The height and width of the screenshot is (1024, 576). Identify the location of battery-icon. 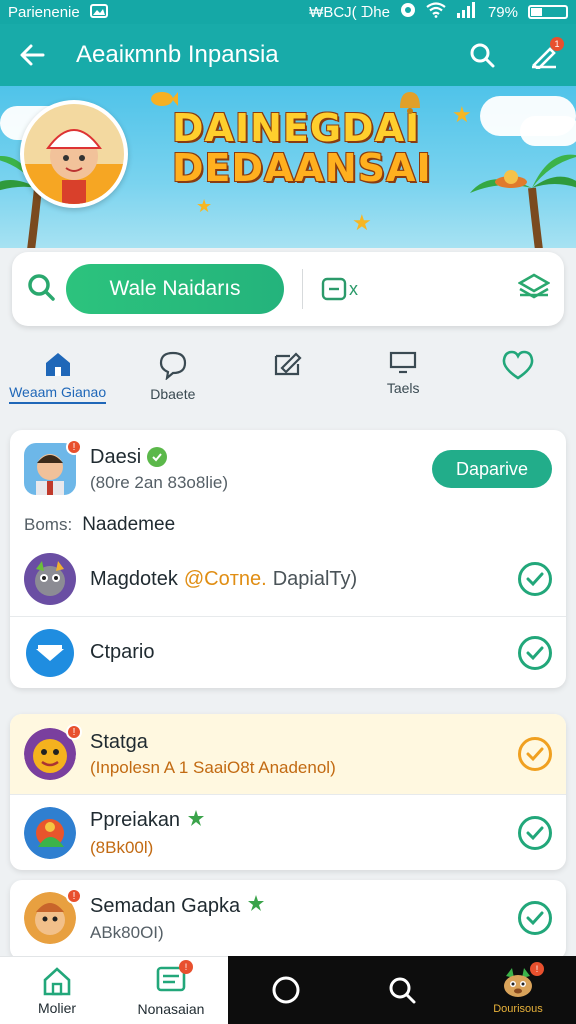
(548, 12).